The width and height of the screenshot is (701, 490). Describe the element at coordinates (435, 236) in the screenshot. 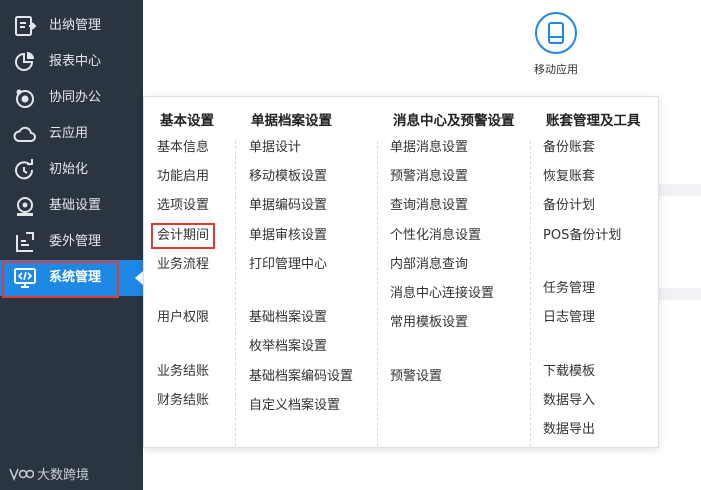

I see `menu-item-personal-message: 个性化消息设置` at that location.